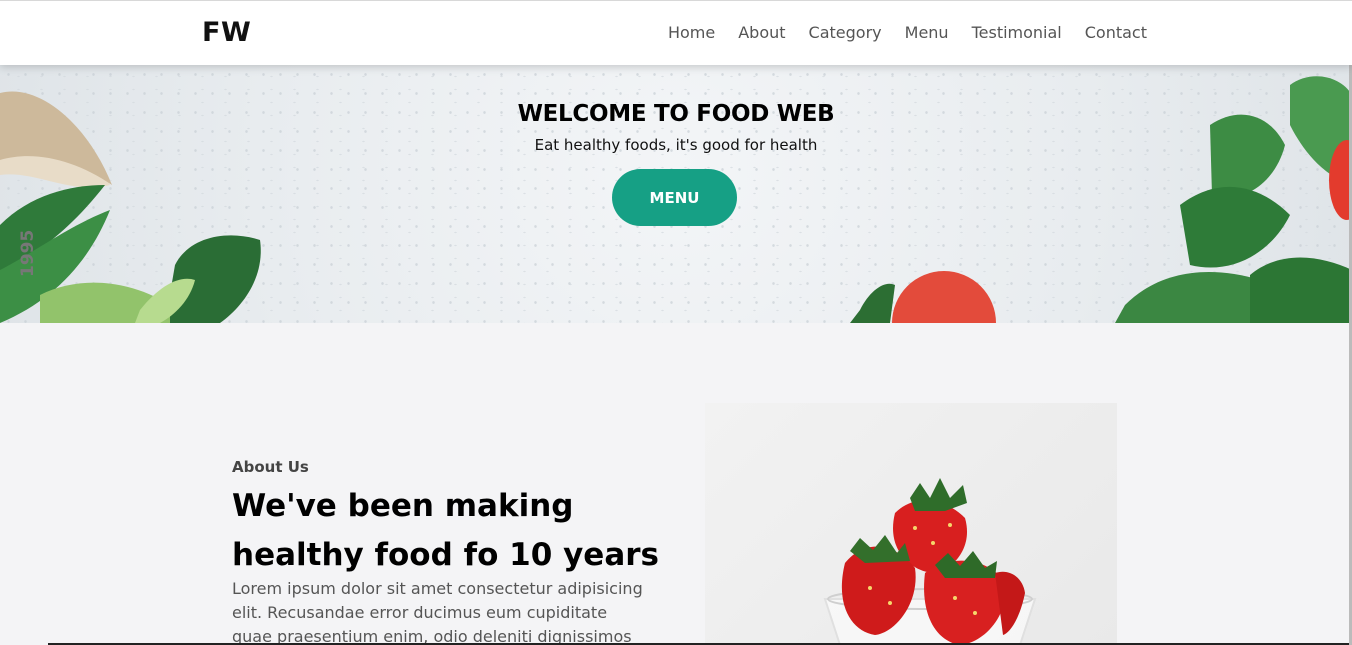 The image size is (1352, 645). Describe the element at coordinates (691, 32) in the screenshot. I see `nav-home: Home` at that location.